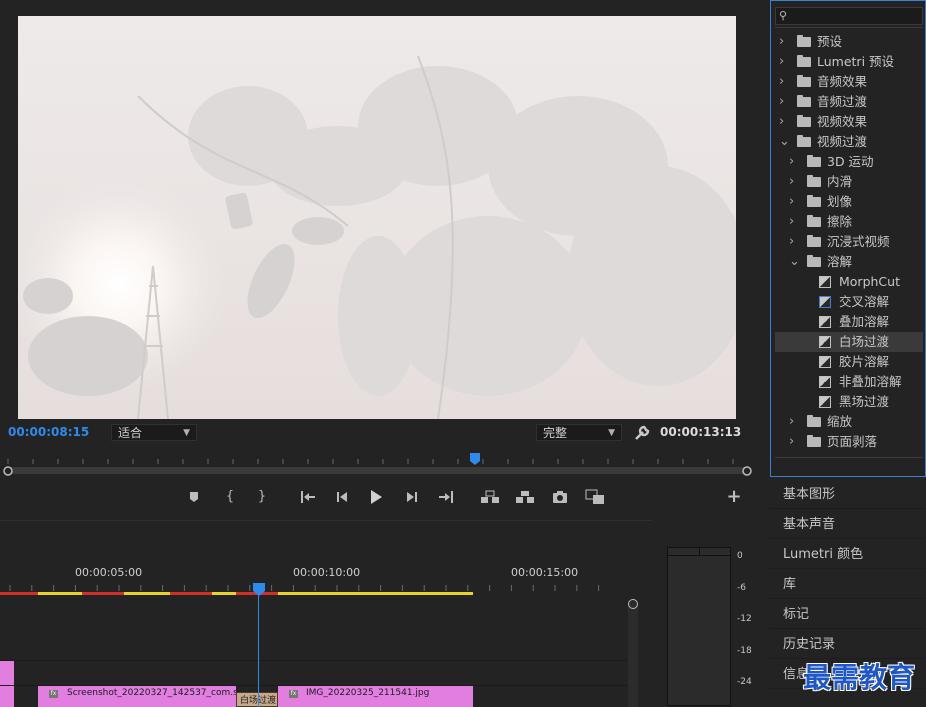 This screenshot has width=926, height=707. I want to click on effect-item: 交叉溶解, so click(849, 302).